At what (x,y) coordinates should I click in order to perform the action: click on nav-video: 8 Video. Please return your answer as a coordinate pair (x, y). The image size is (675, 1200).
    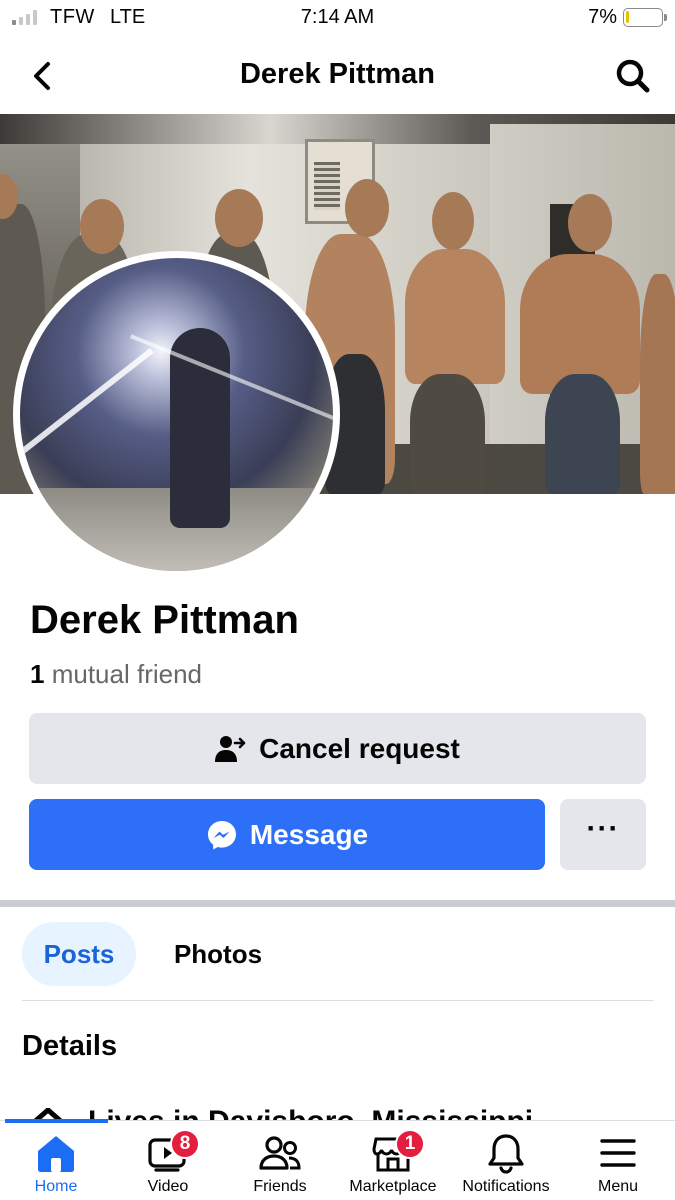
    Looking at the image, I should click on (168, 1160).